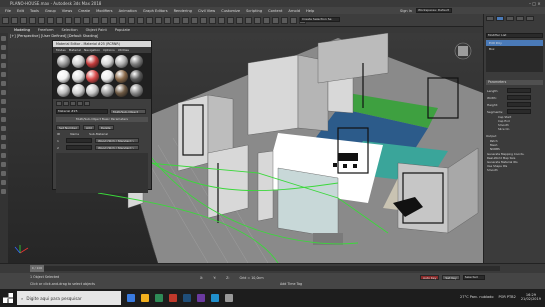  Describe the element at coordinates (230, 11) in the screenshot. I see `menu-item: Customize` at that location.